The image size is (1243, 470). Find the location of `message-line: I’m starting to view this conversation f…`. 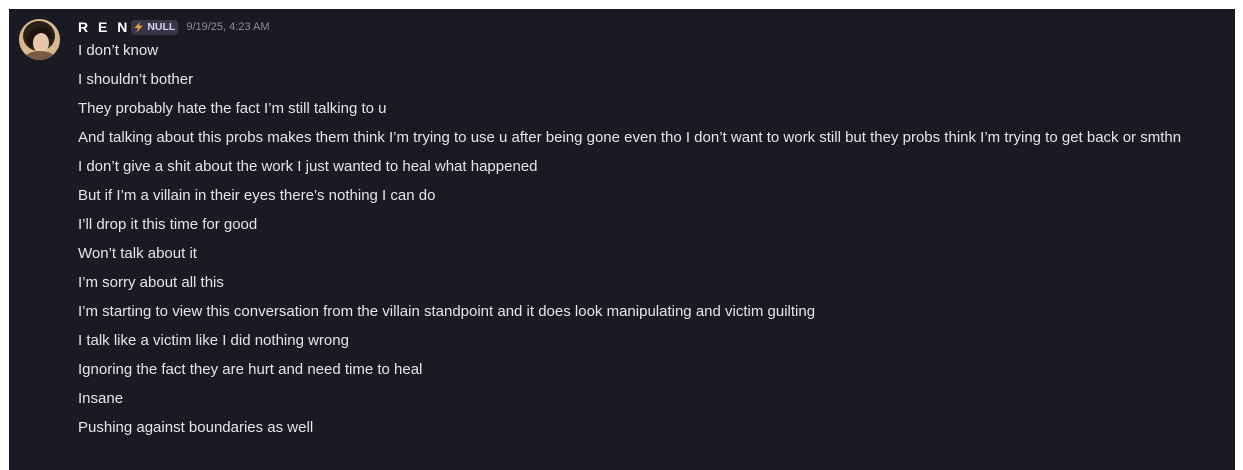

message-line: I’m starting to view this conversation f… is located at coordinates (447, 311).